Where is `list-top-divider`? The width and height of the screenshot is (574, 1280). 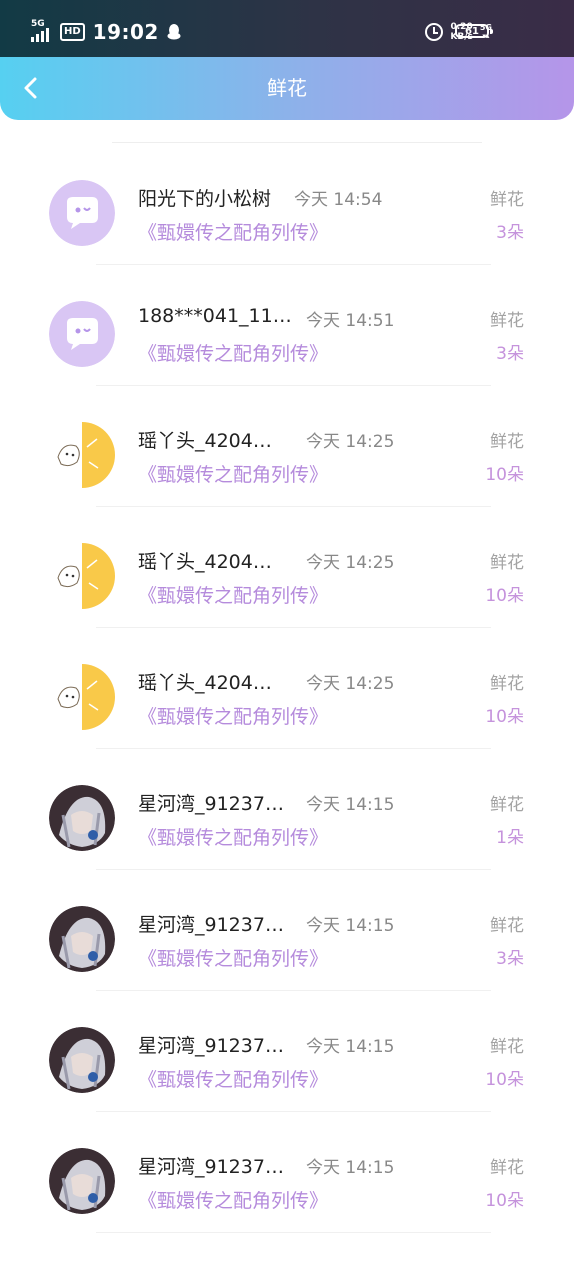 list-top-divider is located at coordinates (297, 142).